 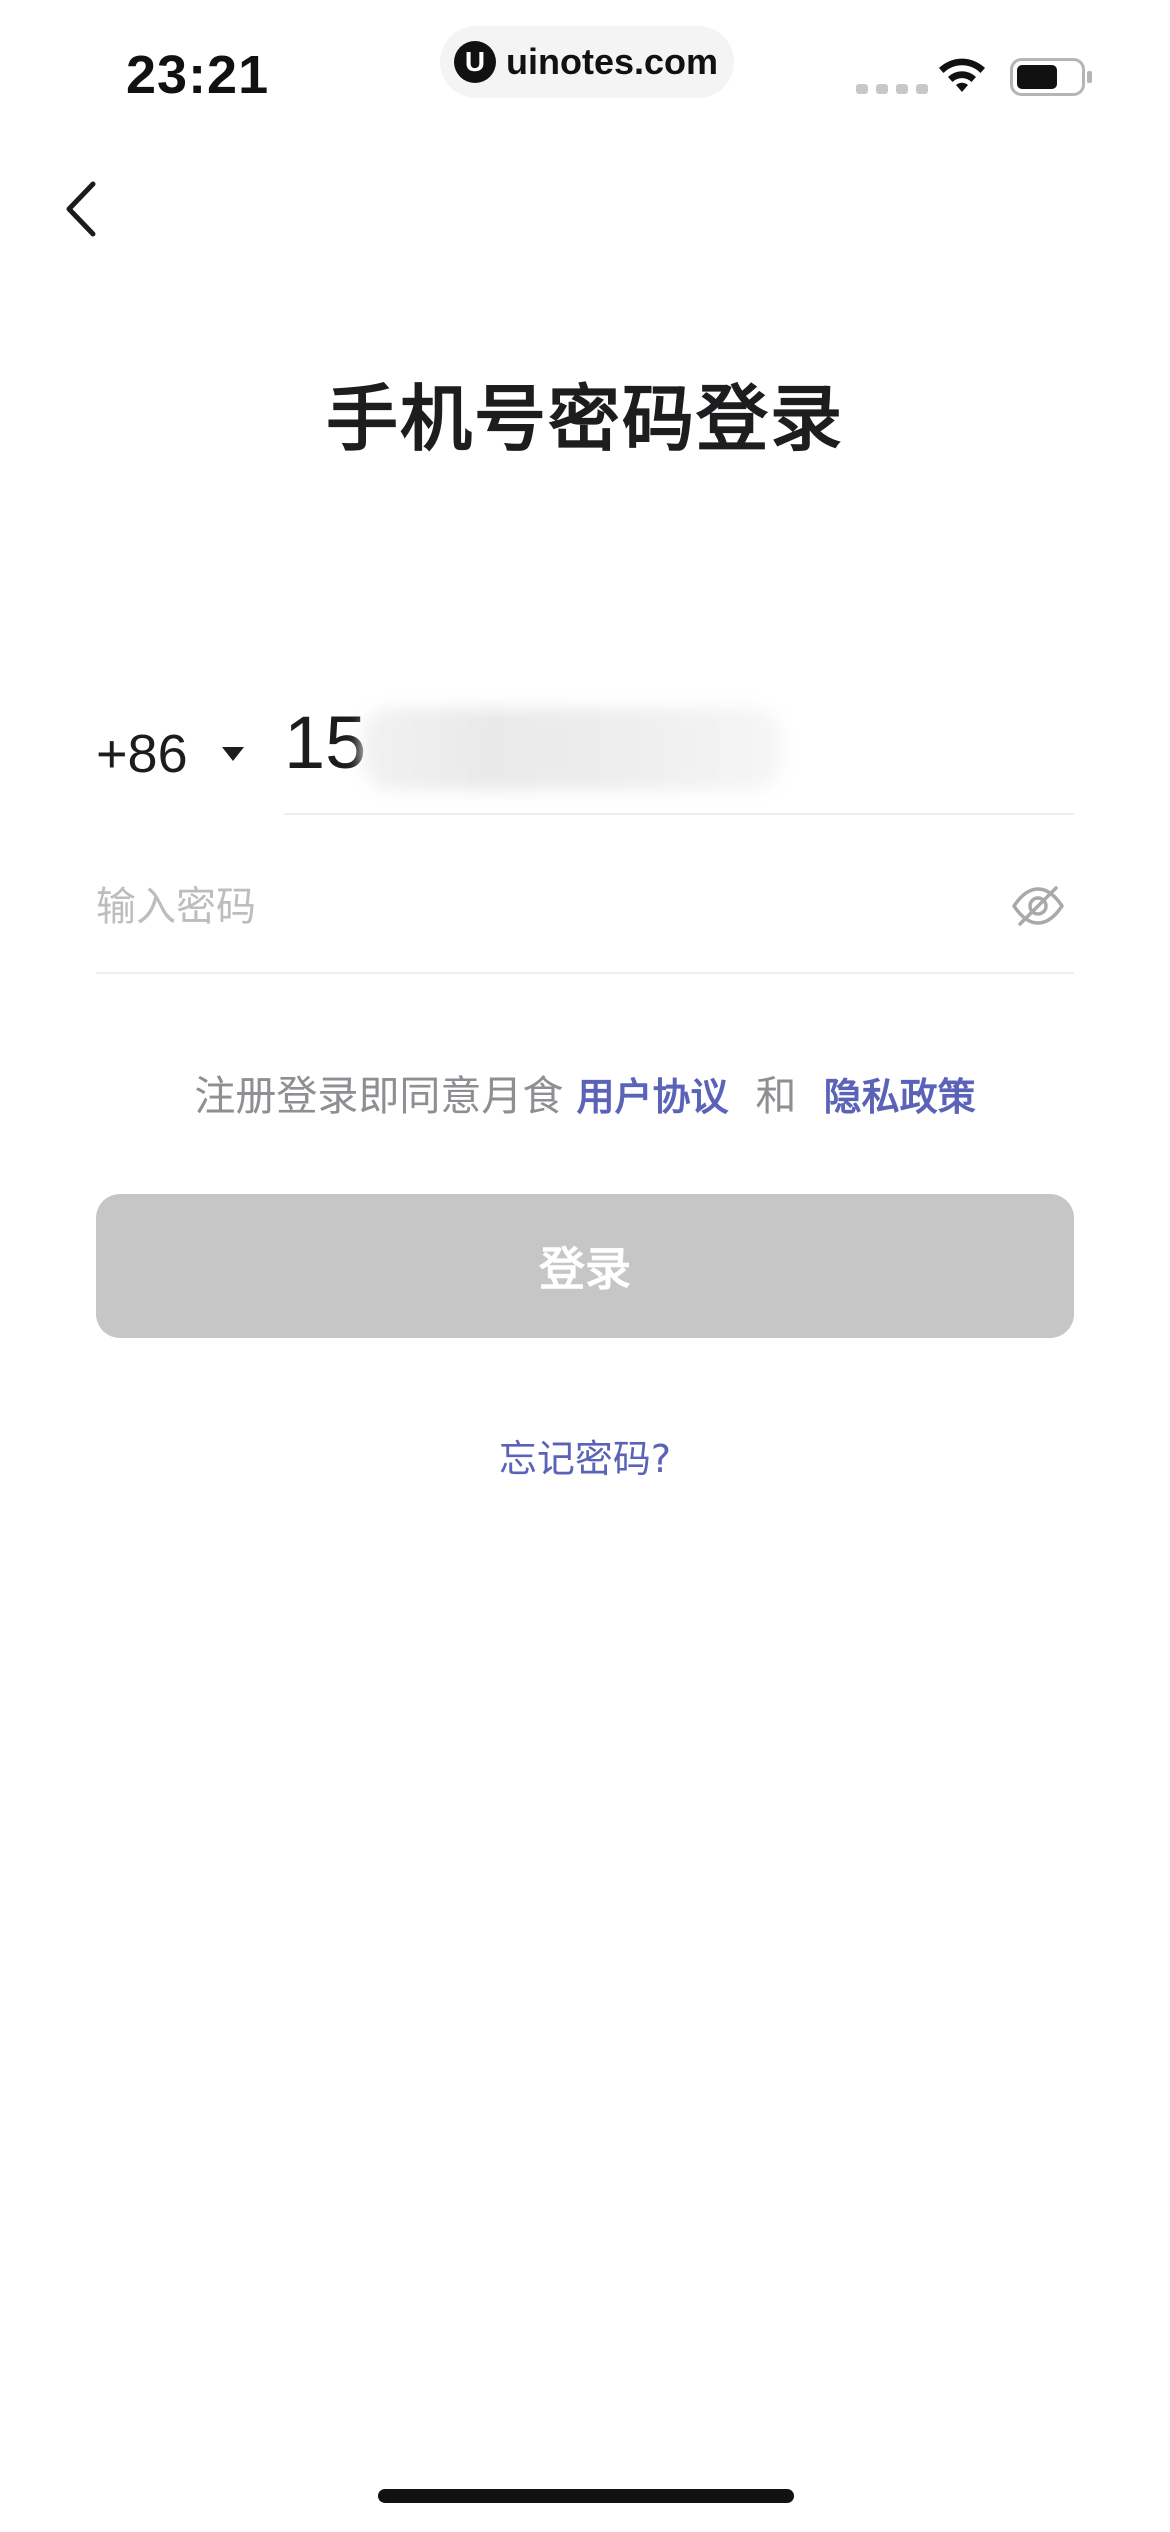 I want to click on country-code-selector: +86, so click(x=170, y=754).